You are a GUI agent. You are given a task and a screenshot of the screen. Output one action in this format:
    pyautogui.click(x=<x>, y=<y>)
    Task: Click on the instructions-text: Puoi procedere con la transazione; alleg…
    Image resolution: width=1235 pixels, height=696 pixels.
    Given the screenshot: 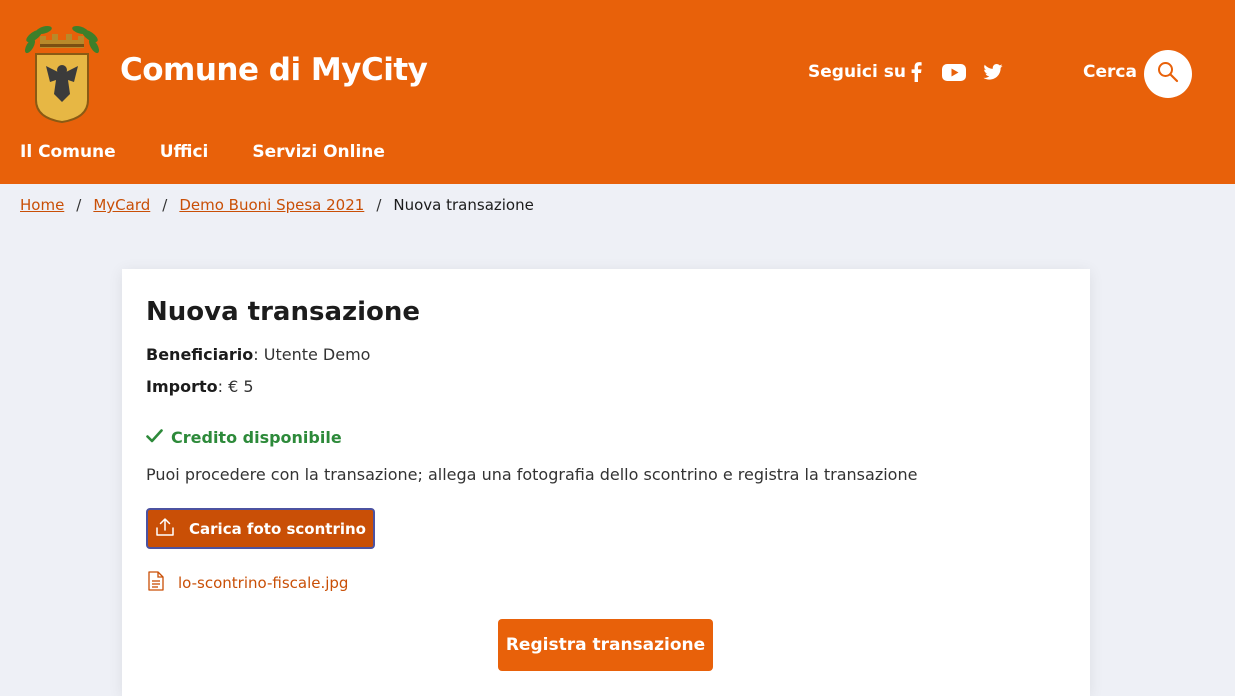 What is the action you would take?
    pyautogui.click(x=532, y=474)
    